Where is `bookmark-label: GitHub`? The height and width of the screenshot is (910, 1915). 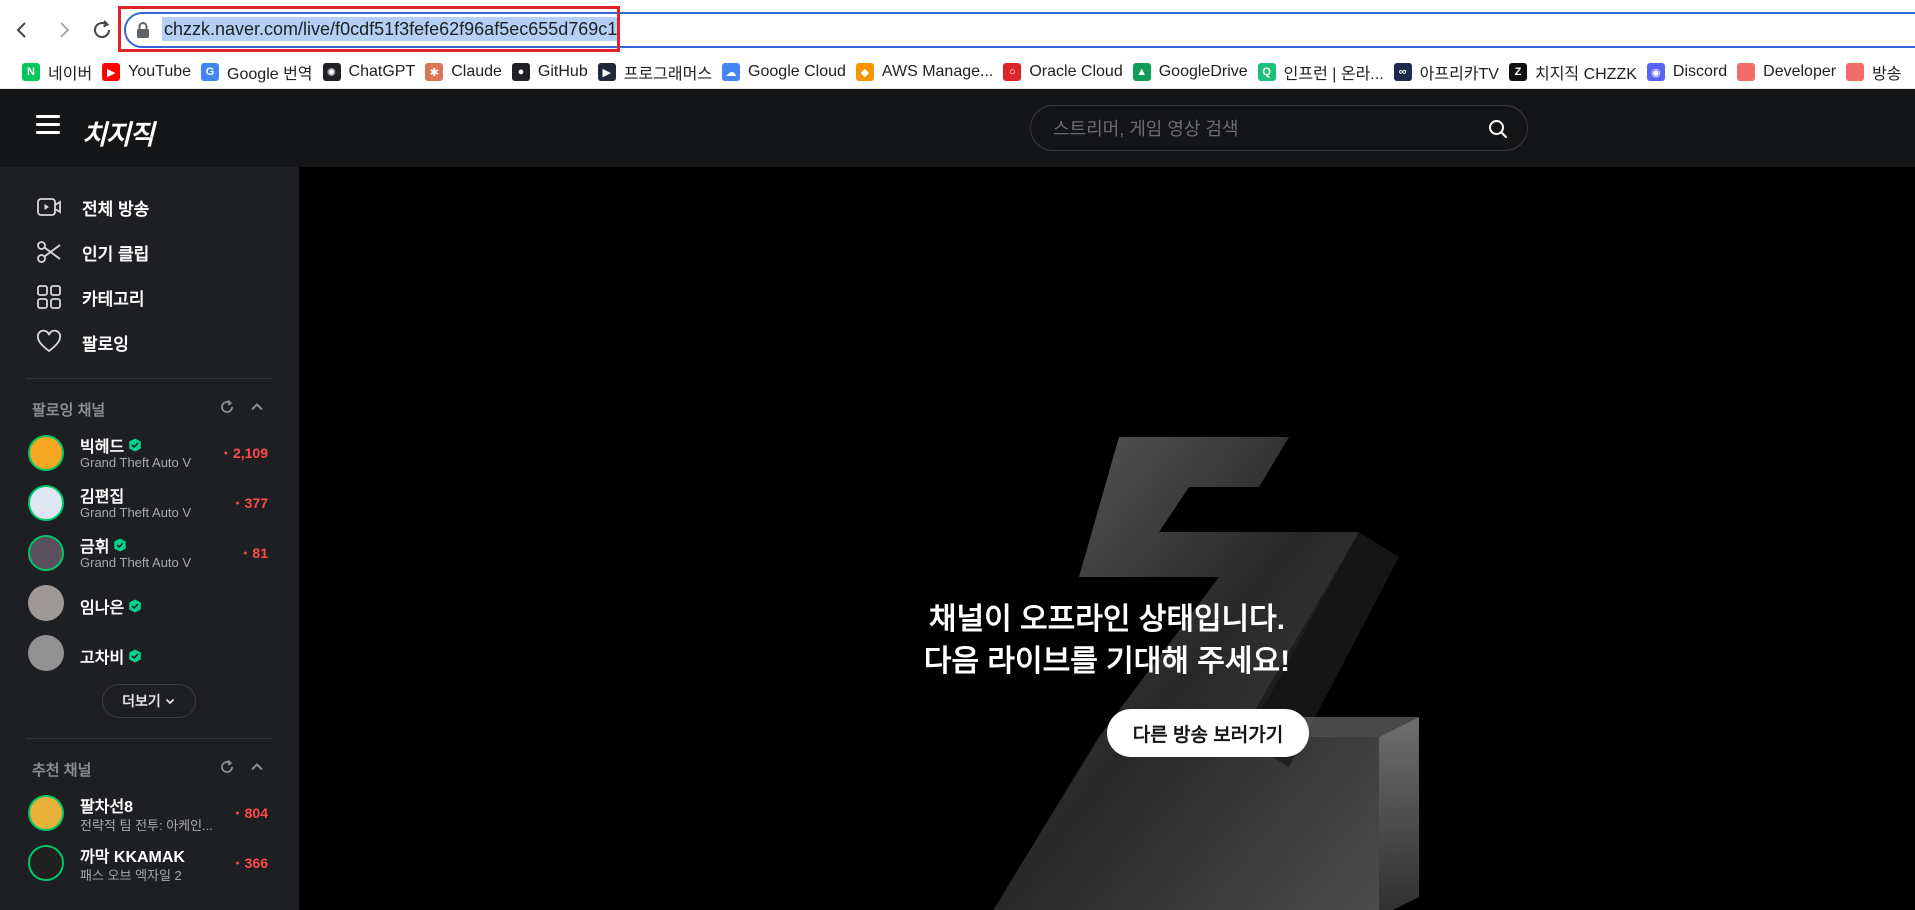
bookmark-label: GitHub is located at coordinates (562, 71).